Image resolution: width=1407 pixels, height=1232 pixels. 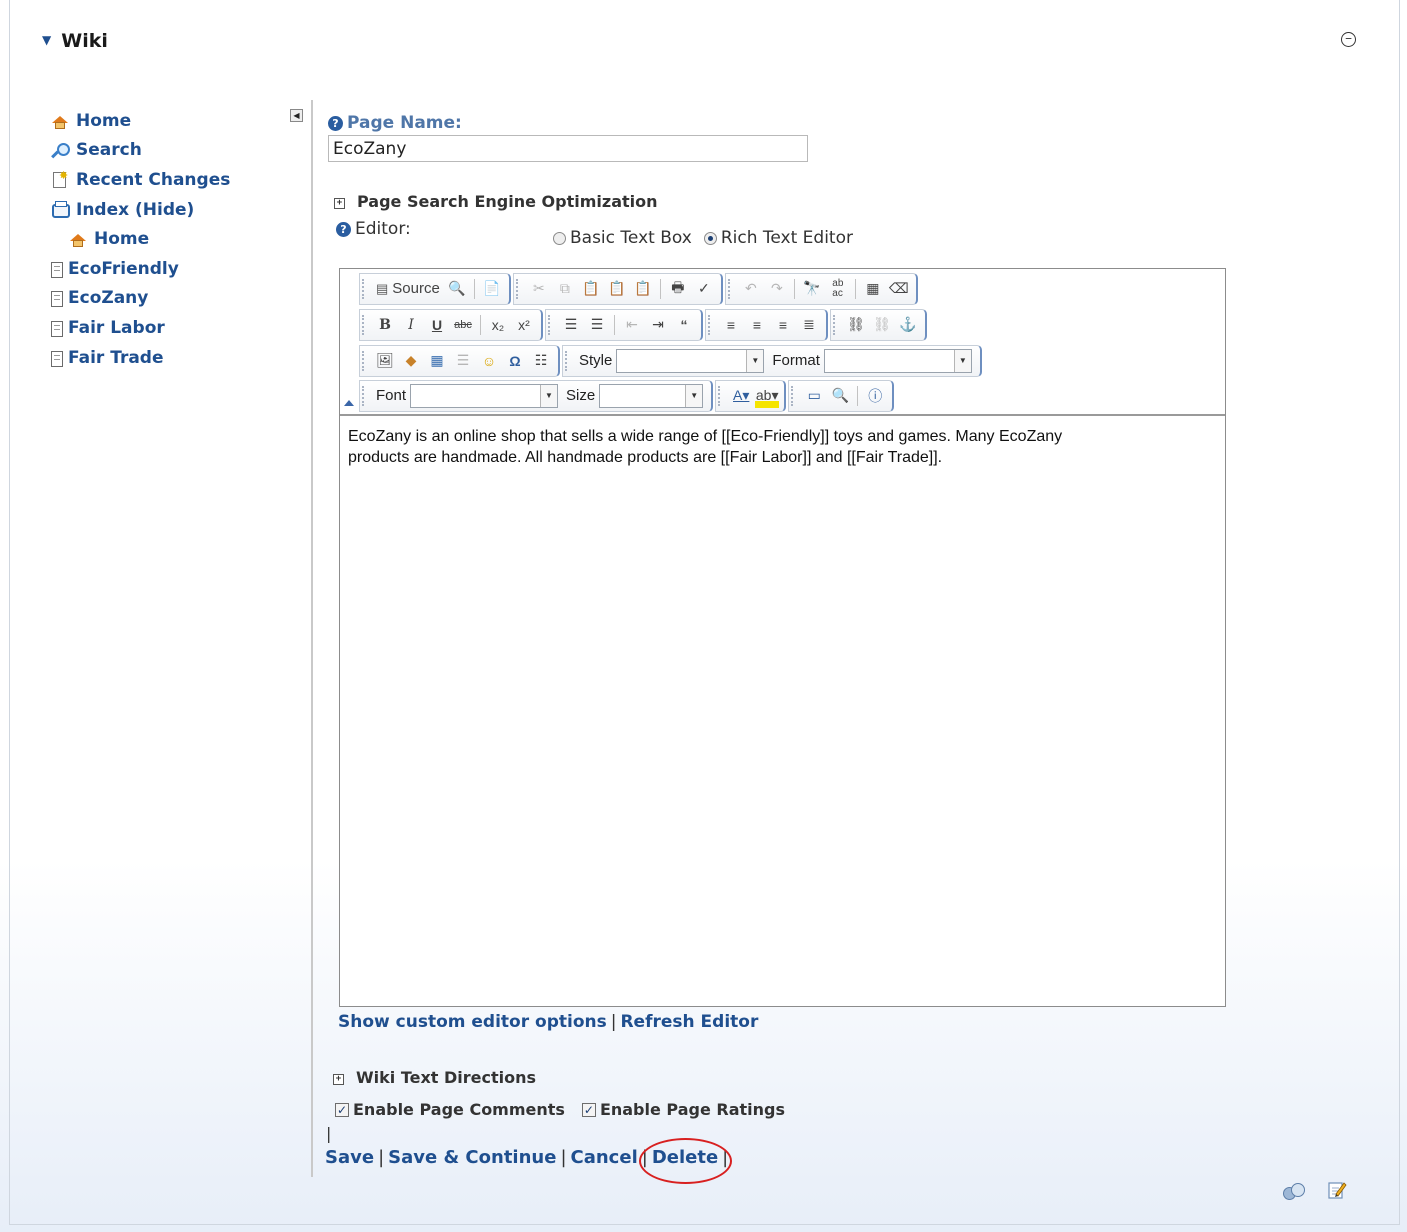 I want to click on page-break-icon: ☷, so click(x=541, y=361).